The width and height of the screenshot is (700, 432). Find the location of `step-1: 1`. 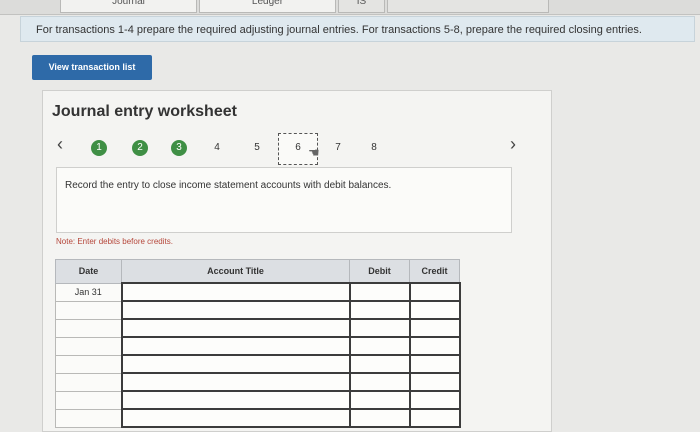

step-1: 1 is located at coordinates (99, 148).